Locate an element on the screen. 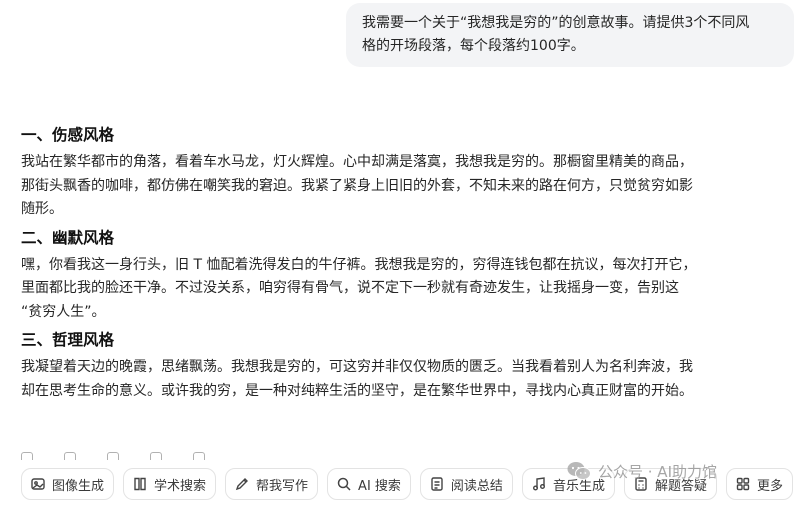 The image size is (802, 505). dislike-icon is located at coordinates (199, 456).